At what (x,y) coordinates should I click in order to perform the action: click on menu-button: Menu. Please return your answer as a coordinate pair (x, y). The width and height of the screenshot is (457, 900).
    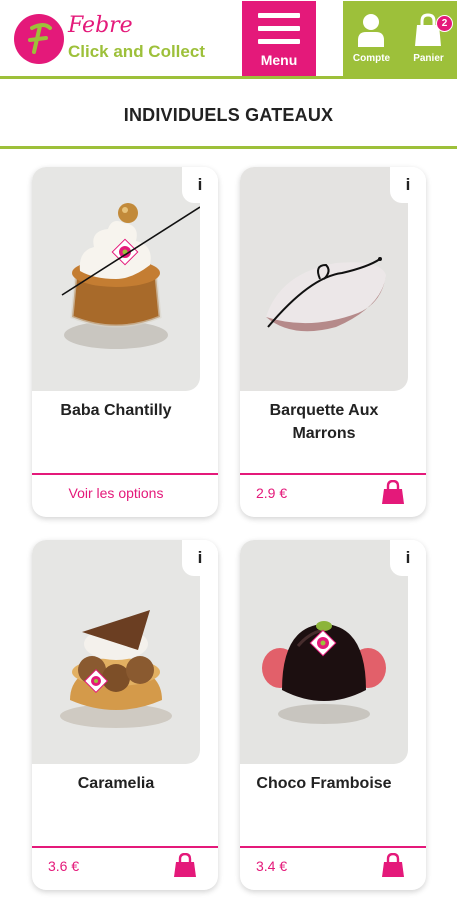
    Looking at the image, I should click on (279, 39).